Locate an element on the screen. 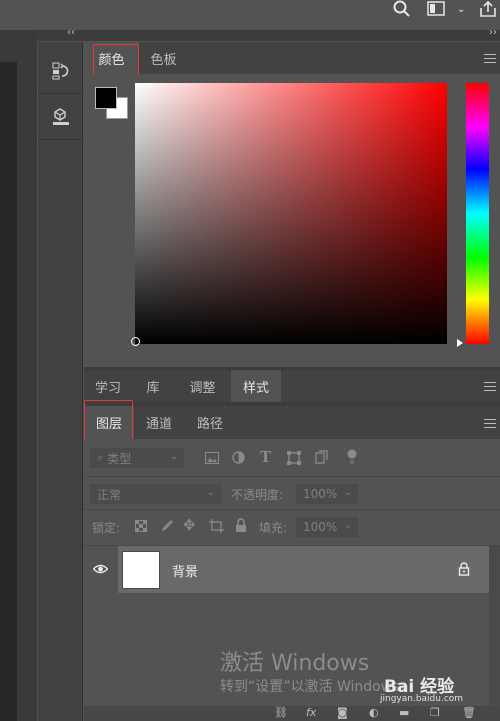  fill-input: 100% ⌄ is located at coordinates (327, 527).